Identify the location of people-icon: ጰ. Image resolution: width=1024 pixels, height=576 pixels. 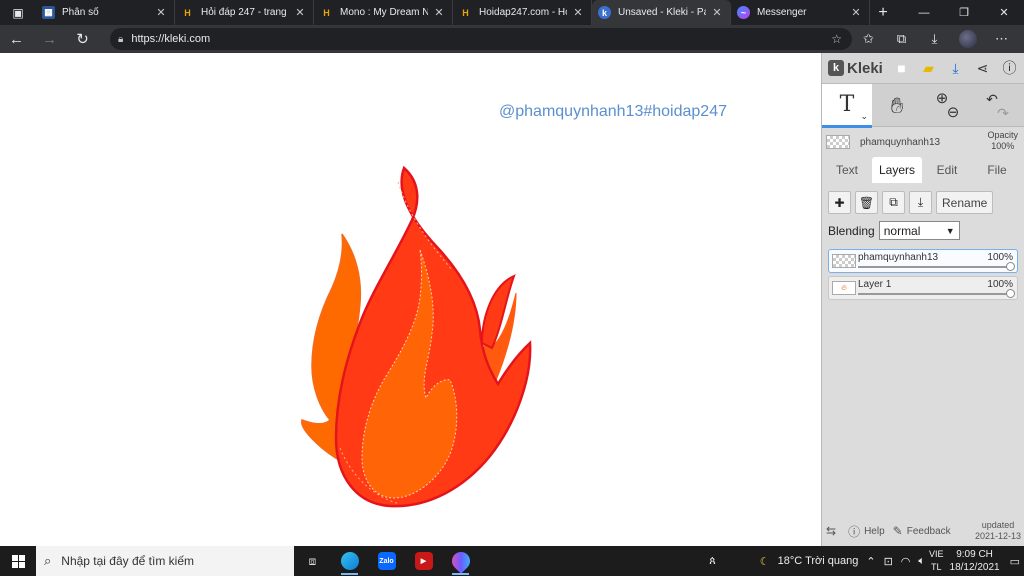
(712, 561).